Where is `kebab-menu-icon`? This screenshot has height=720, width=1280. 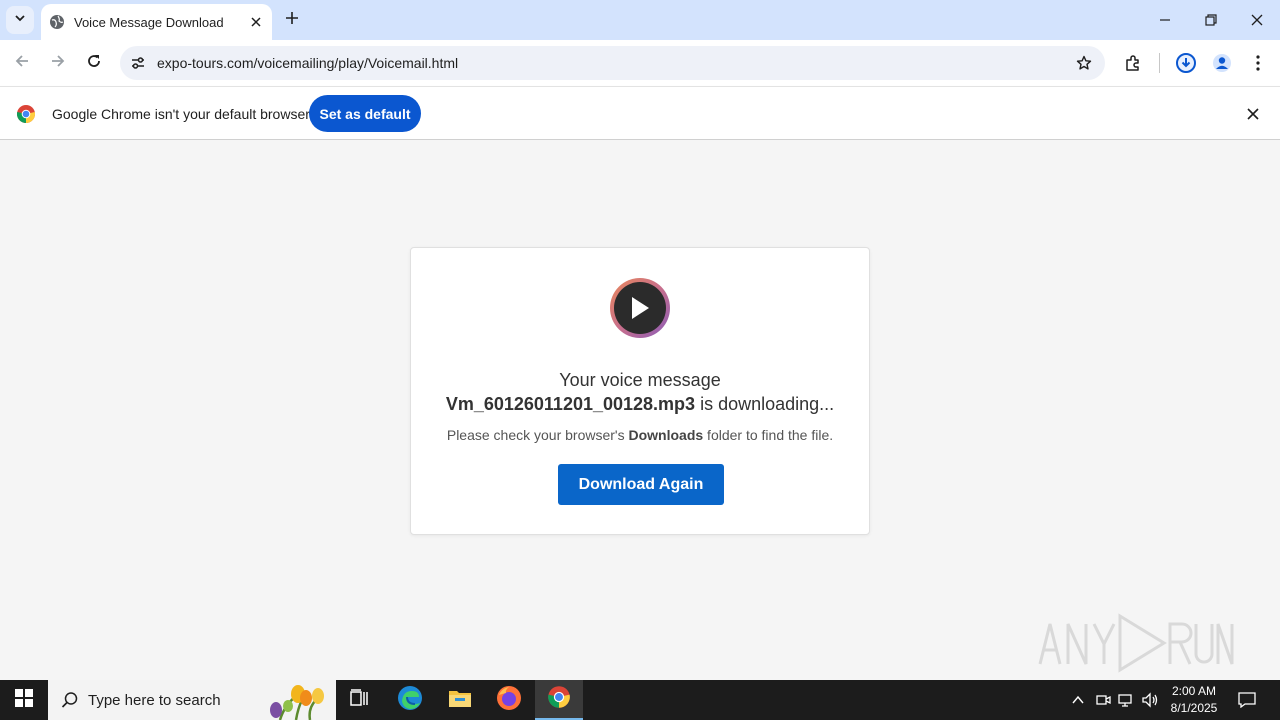 kebab-menu-icon is located at coordinates (1258, 63).